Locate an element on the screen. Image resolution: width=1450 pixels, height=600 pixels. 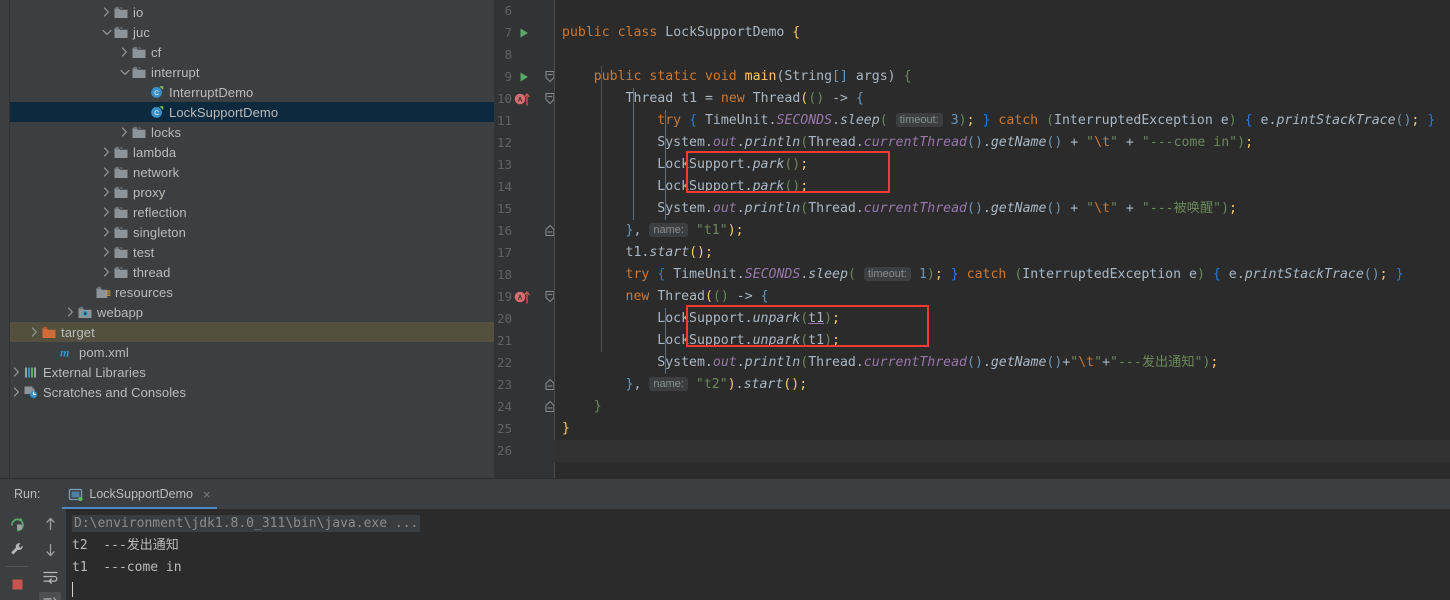
gutter-row: 25 is located at coordinates (524, 429).